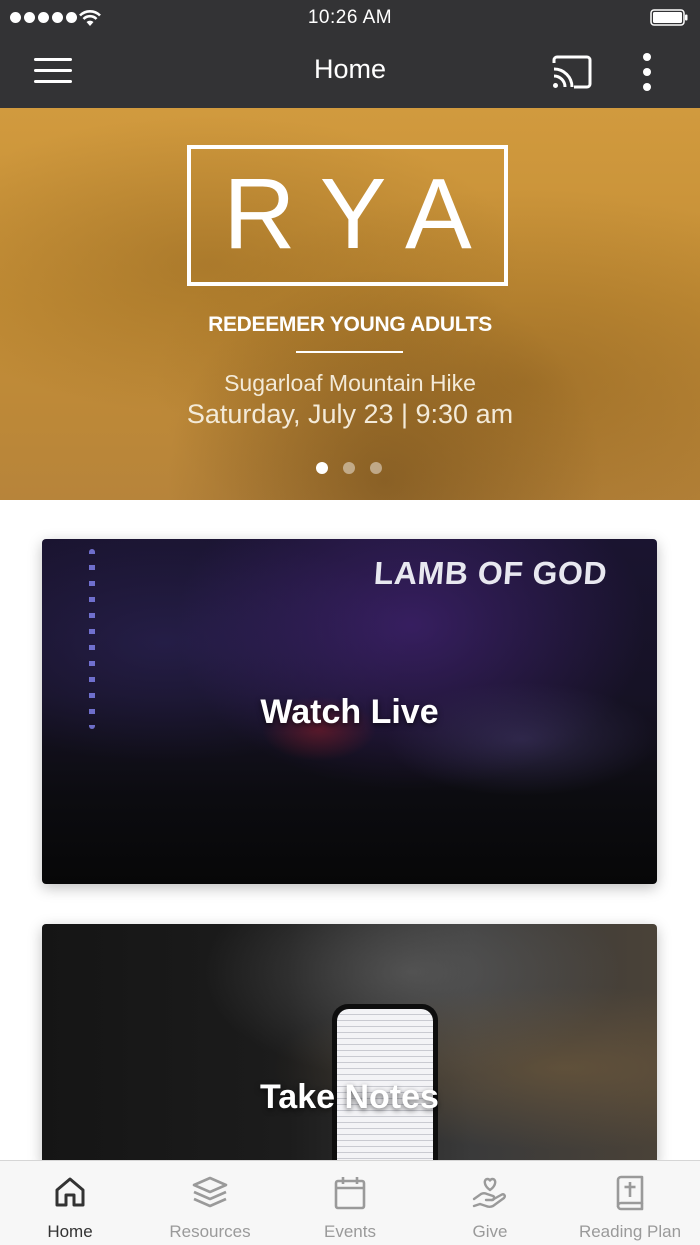 The image size is (700, 1245). I want to click on status-bar: 10:26 AM, so click(350, 18).